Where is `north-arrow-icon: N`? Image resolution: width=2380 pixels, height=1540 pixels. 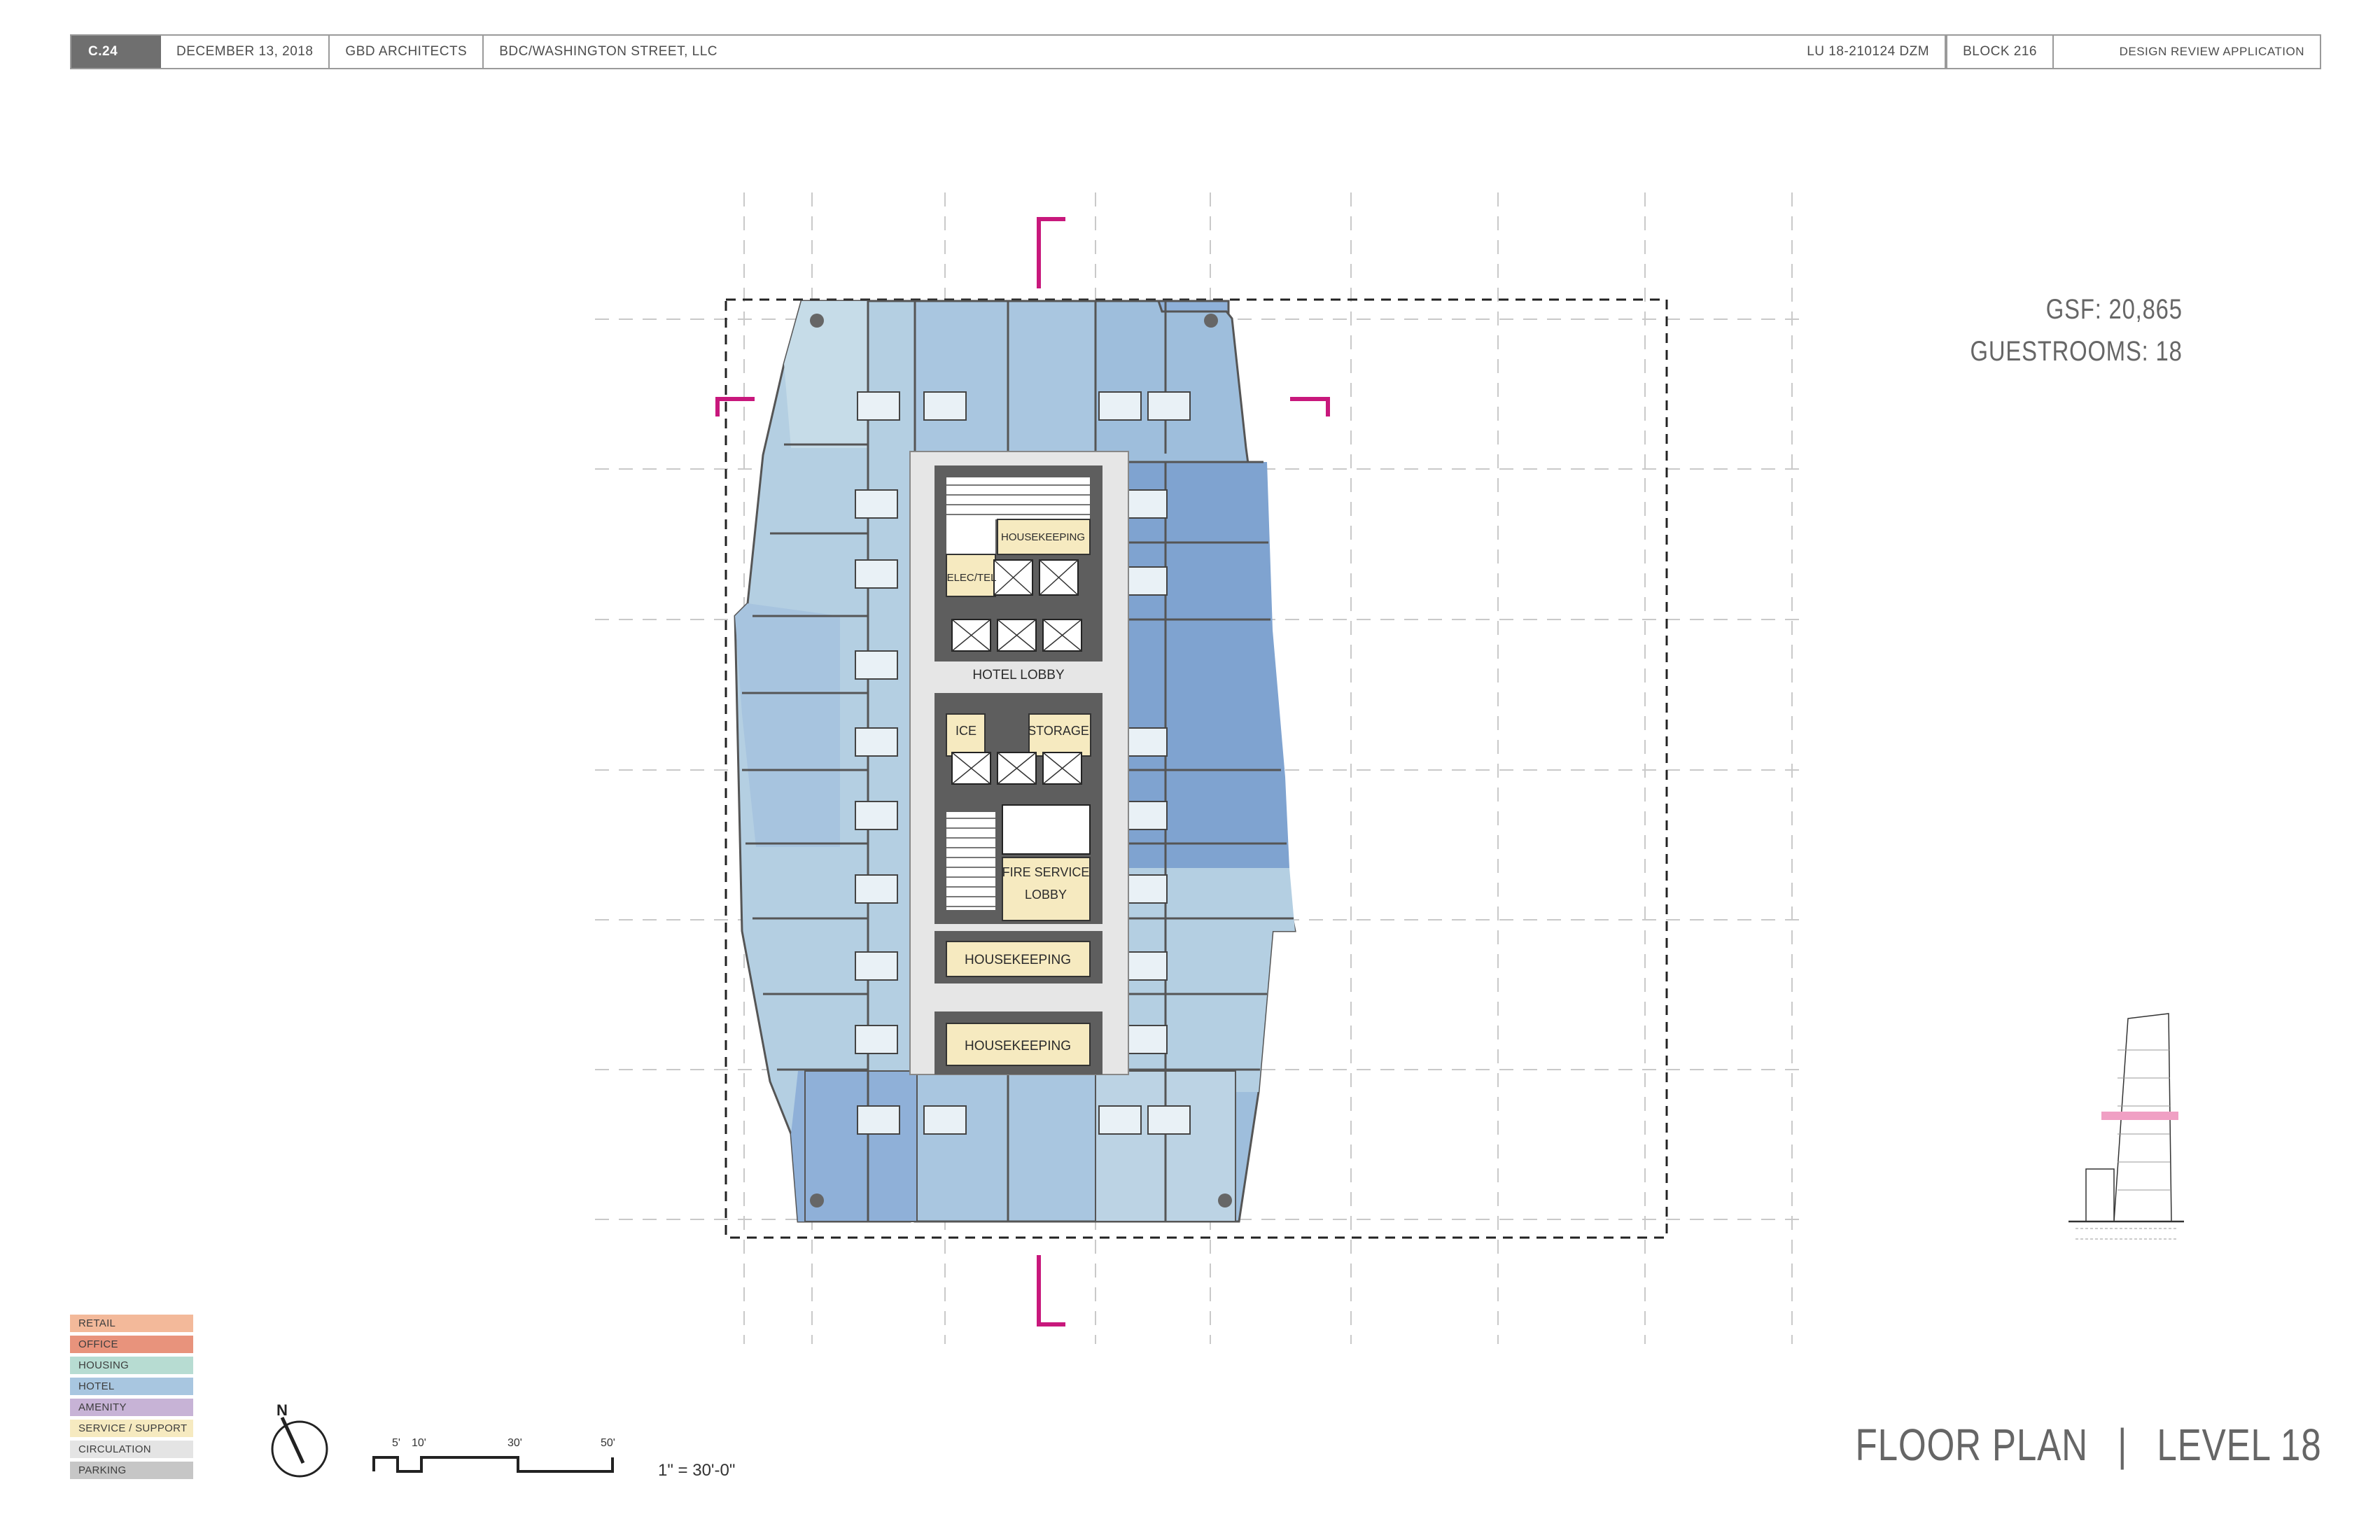
north-arrow-icon: N is located at coordinates (299, 1439).